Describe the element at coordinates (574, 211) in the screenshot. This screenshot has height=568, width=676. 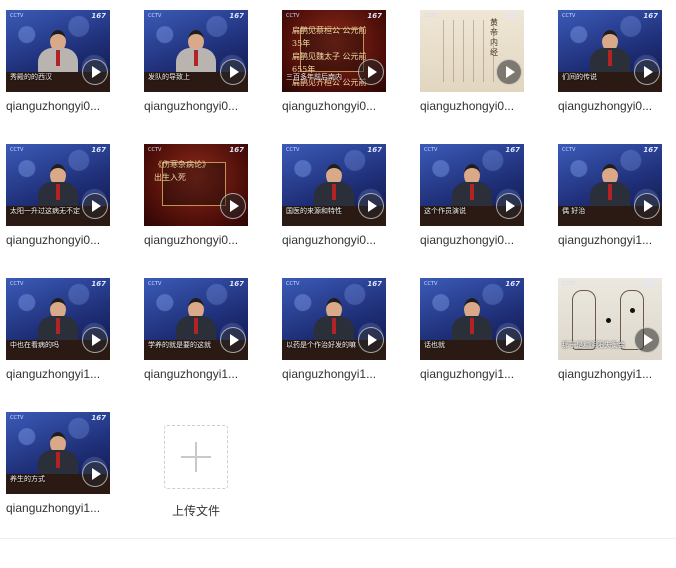
I see `subtitle-text: 偶 好治` at that location.